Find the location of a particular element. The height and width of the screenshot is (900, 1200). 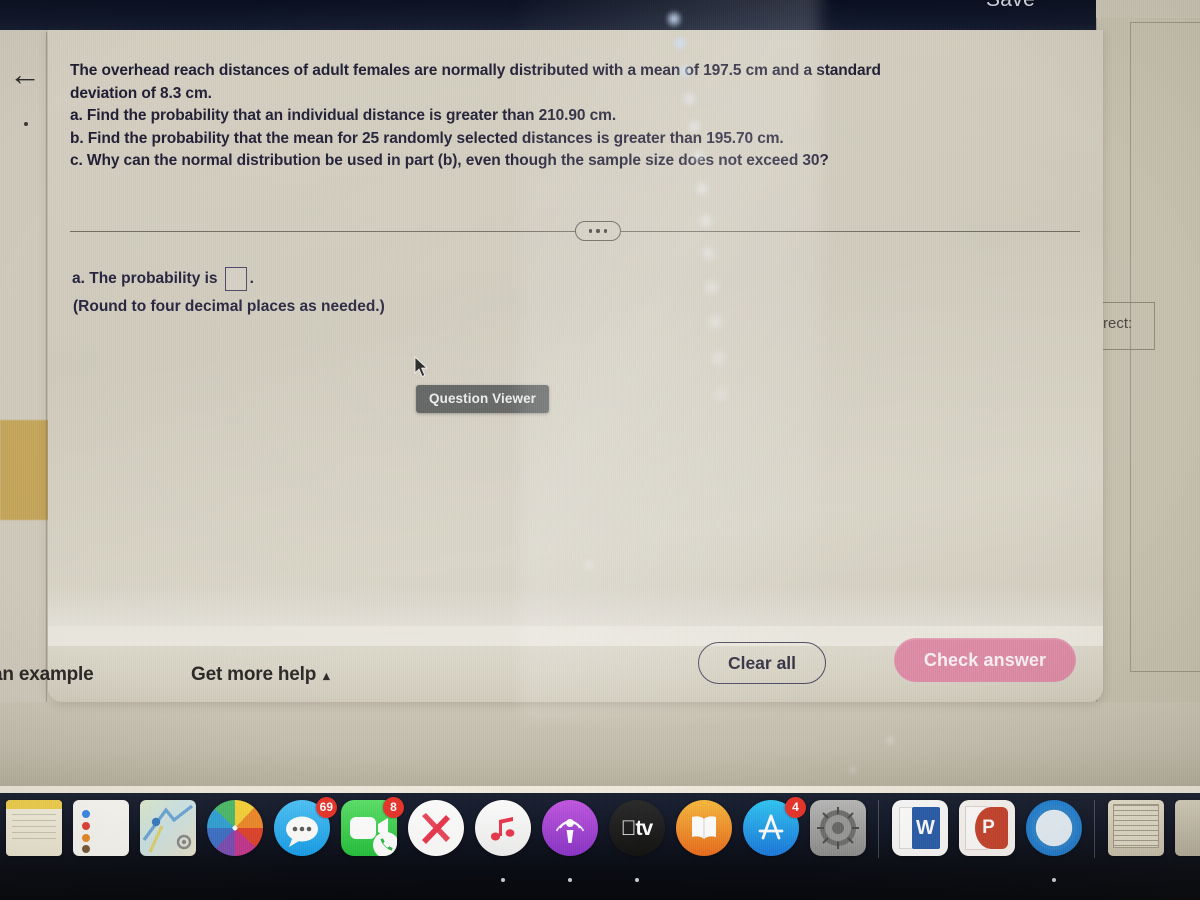

notes-icon is located at coordinates (33, 828).